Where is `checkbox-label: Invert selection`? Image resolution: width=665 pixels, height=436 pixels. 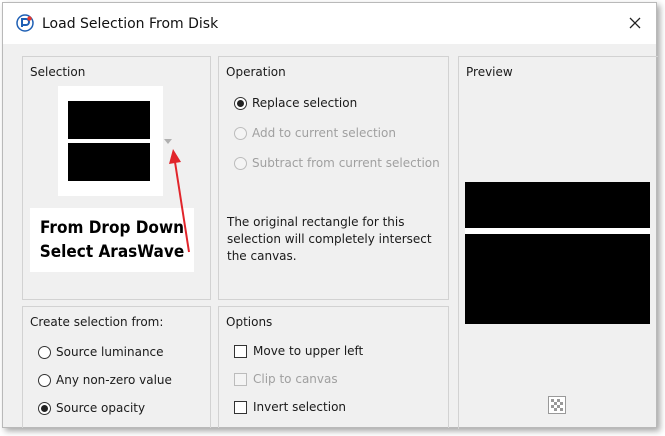
checkbox-label: Invert selection is located at coordinates (300, 407).